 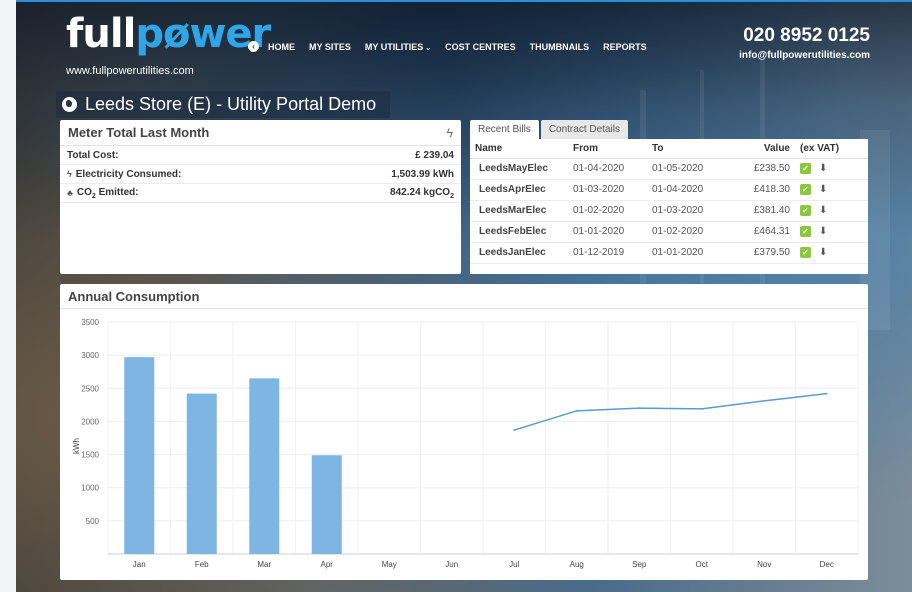 I want to click on bill-value: £418.30, so click(x=761, y=190).